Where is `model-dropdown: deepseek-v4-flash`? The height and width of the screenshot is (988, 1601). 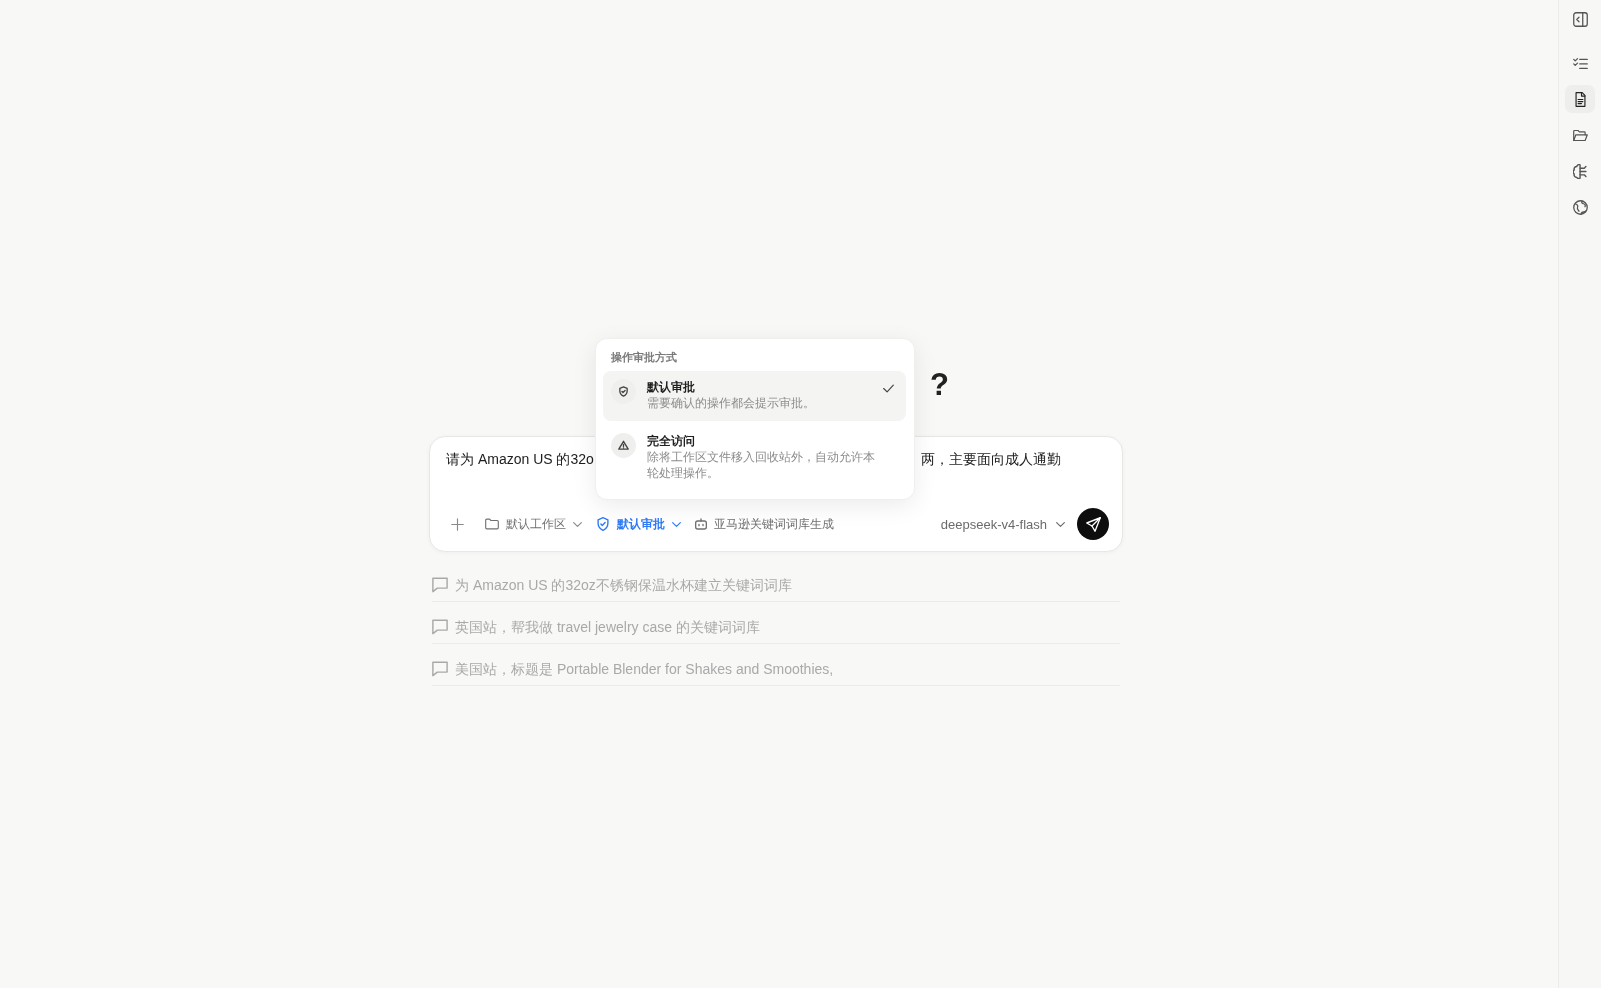 model-dropdown: deepseek-v4-flash is located at coordinates (1002, 524).